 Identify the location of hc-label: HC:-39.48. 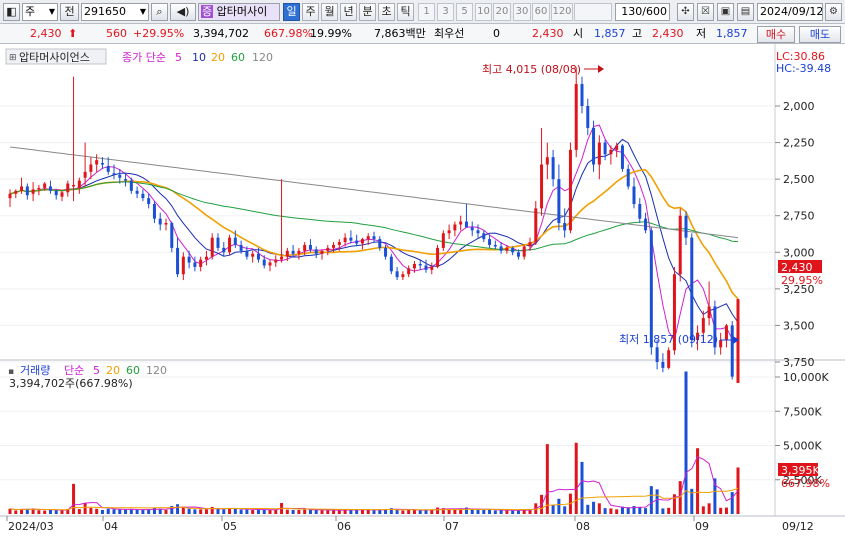
(803, 68).